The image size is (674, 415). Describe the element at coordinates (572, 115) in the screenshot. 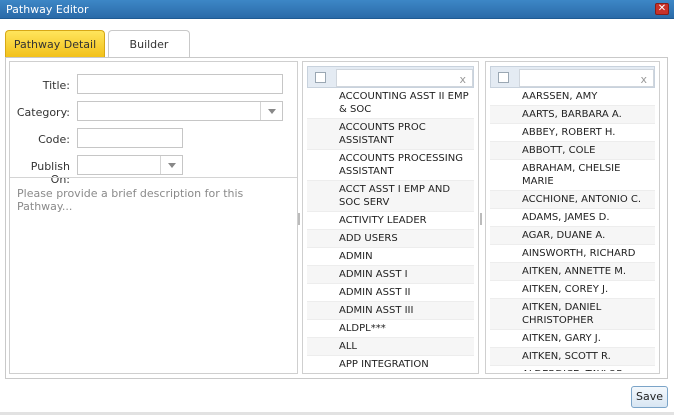

I see `list-item: AARTS, BARBARA A.` at that location.